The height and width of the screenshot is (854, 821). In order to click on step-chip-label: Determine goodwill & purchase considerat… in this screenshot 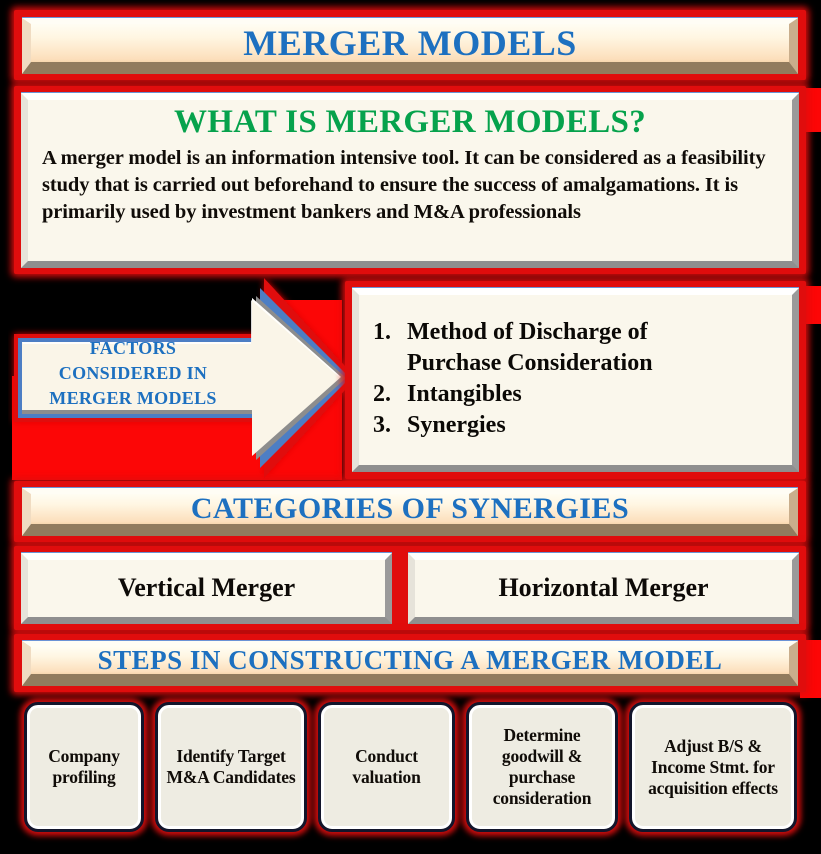, I will do `click(542, 766)`.